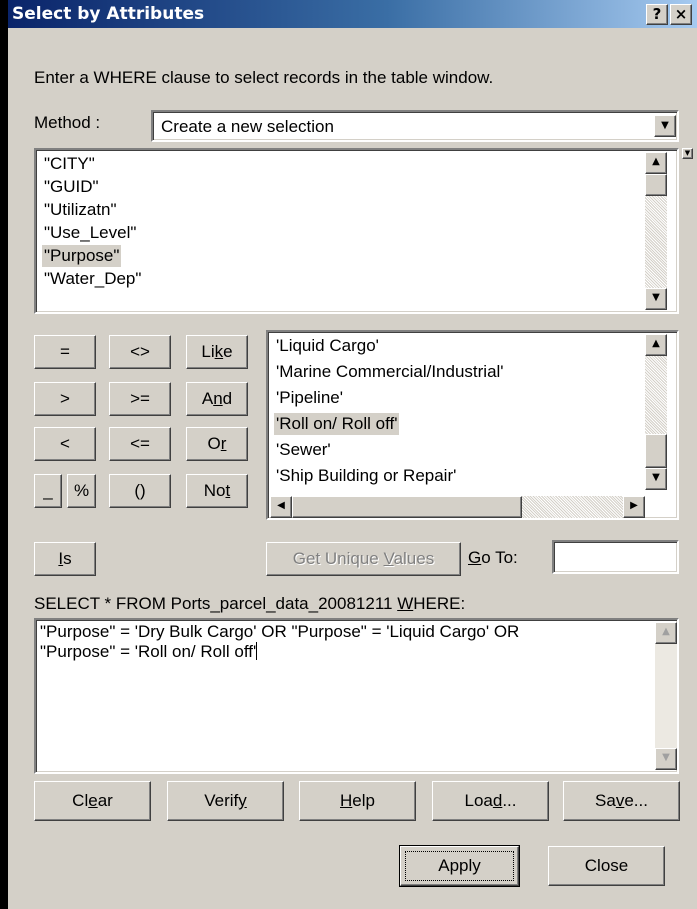 This screenshot has height=909, width=697. I want to click on field-list-item: "Water_Dep", so click(92, 279).